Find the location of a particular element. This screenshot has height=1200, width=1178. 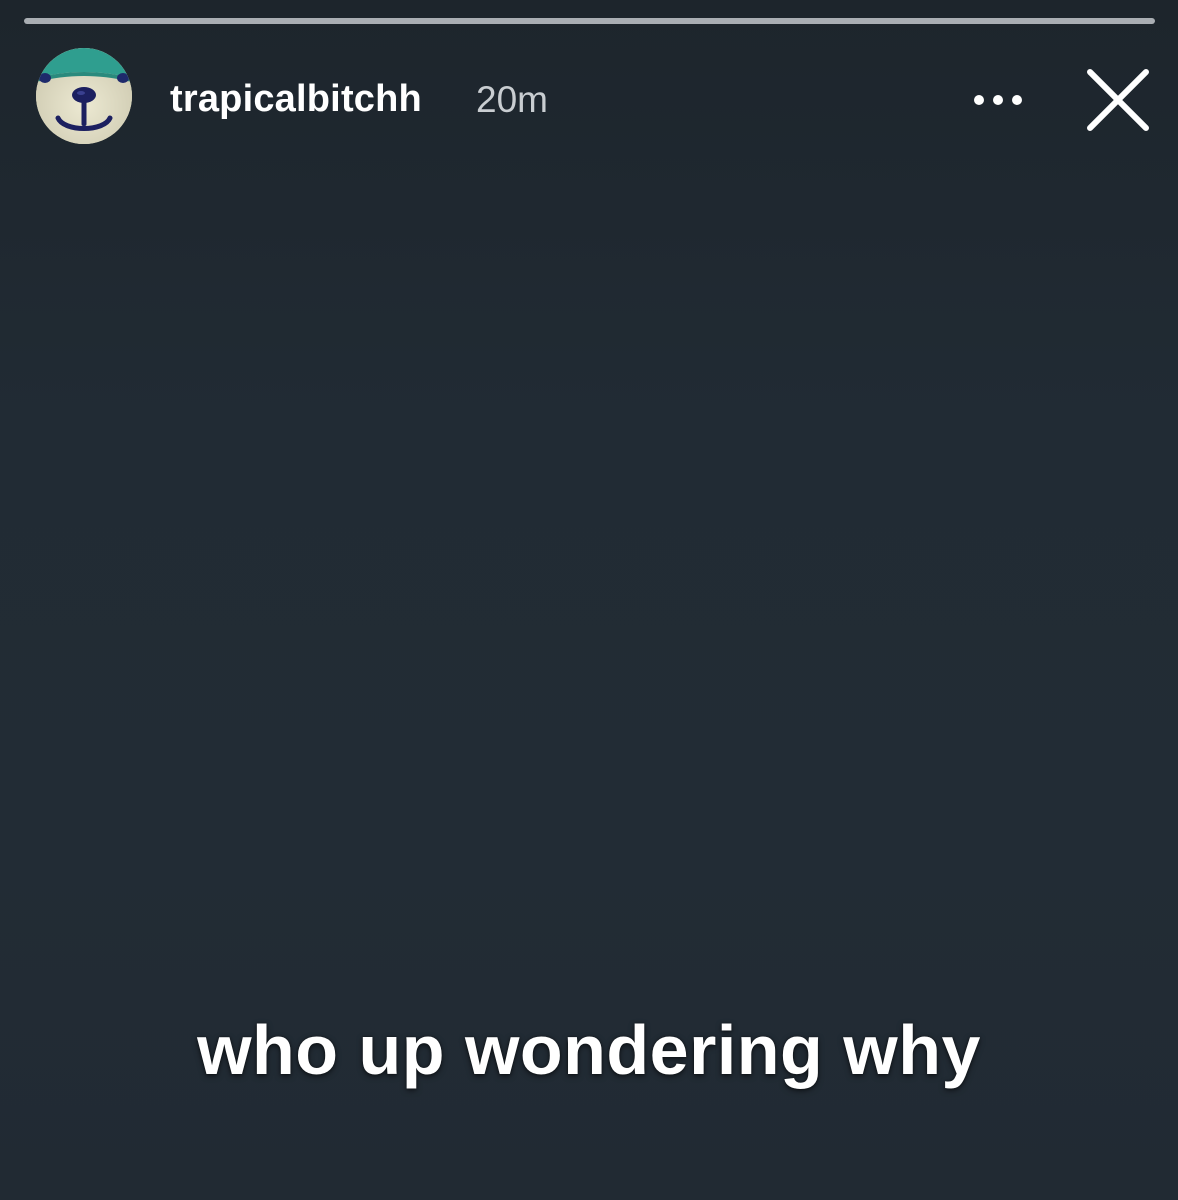

story-progress-bar is located at coordinates (589, 21).